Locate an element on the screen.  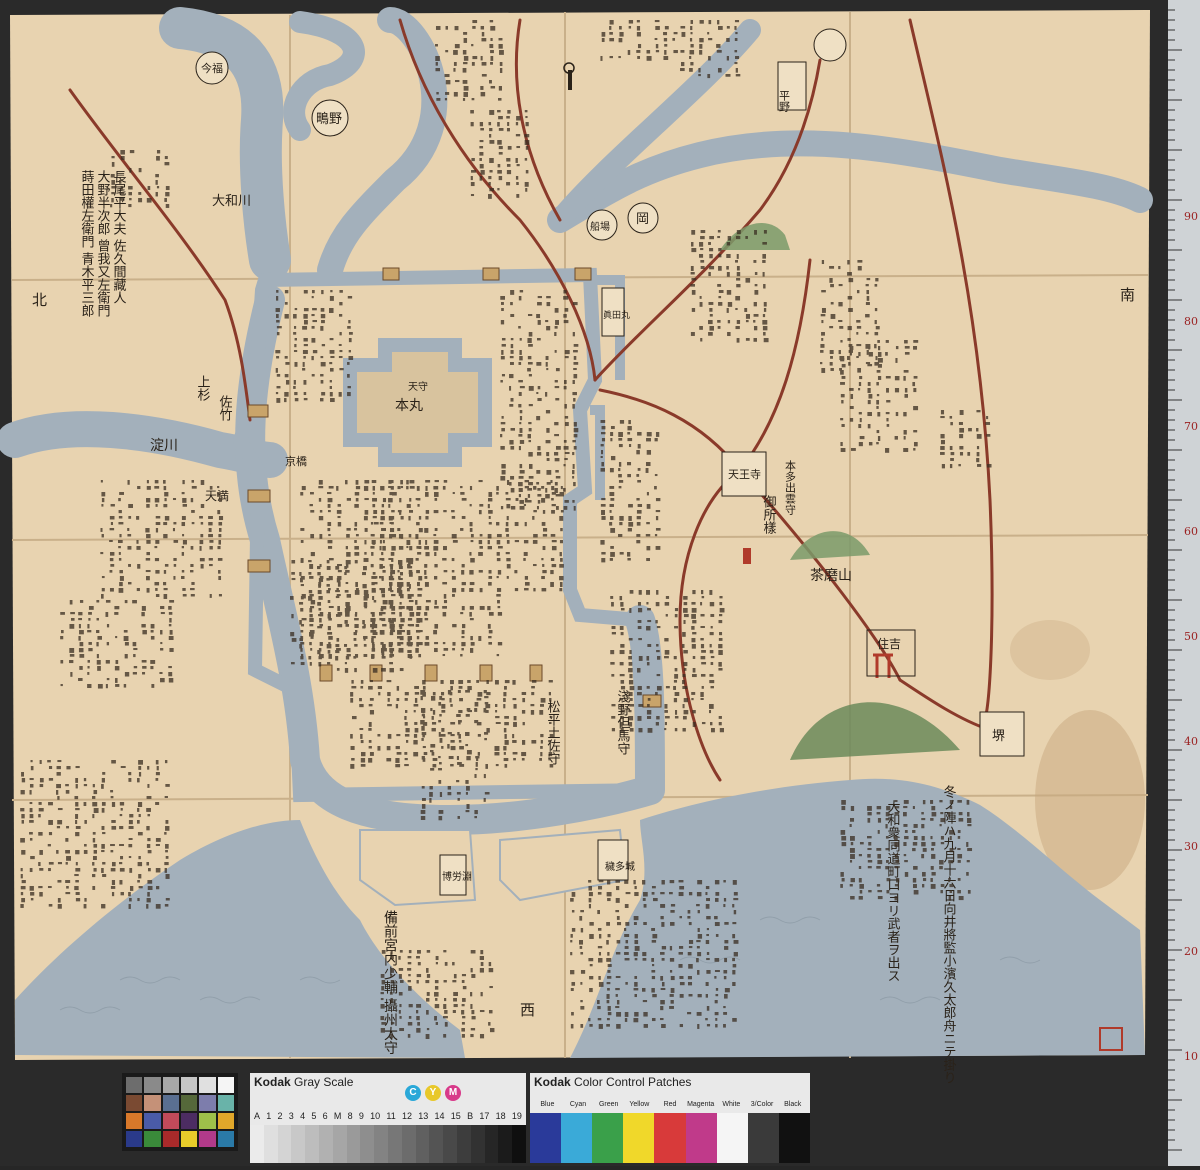
label-yamato-river: 大和川 is located at coordinates (231, 201).